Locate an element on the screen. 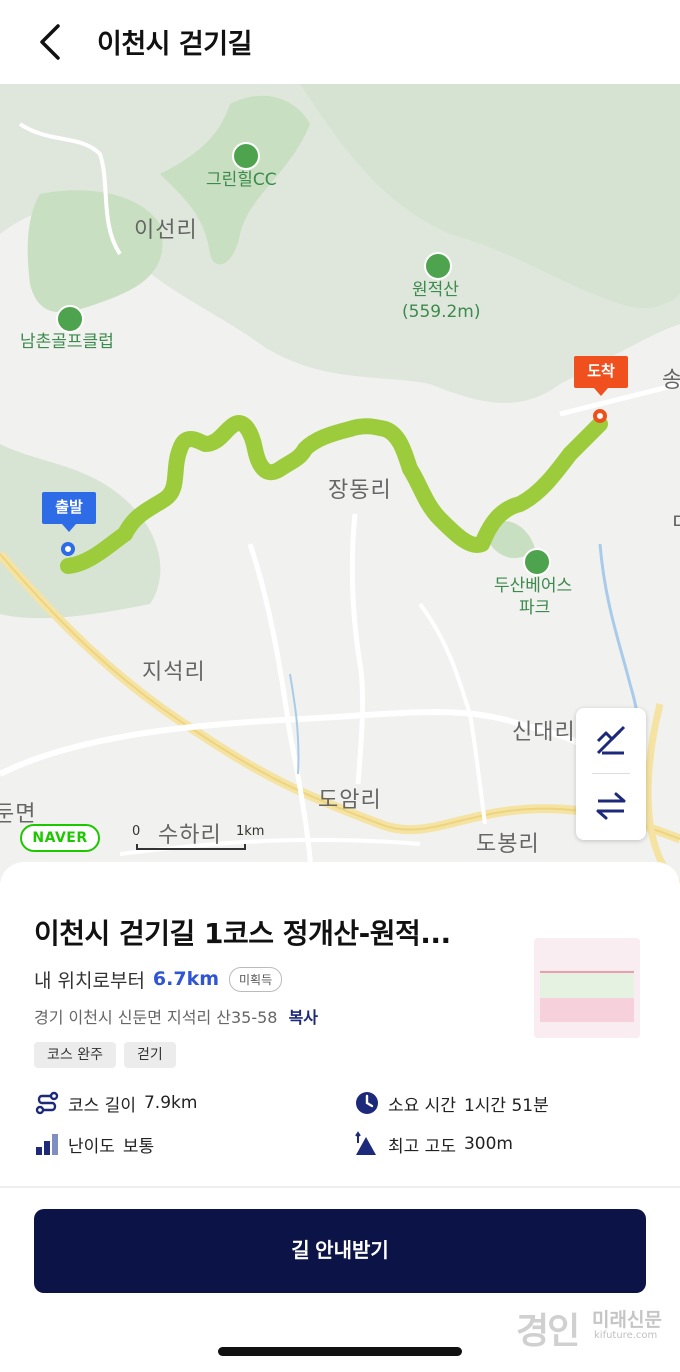  poi-park-line1: 두산베어스 is located at coordinates (533, 586).